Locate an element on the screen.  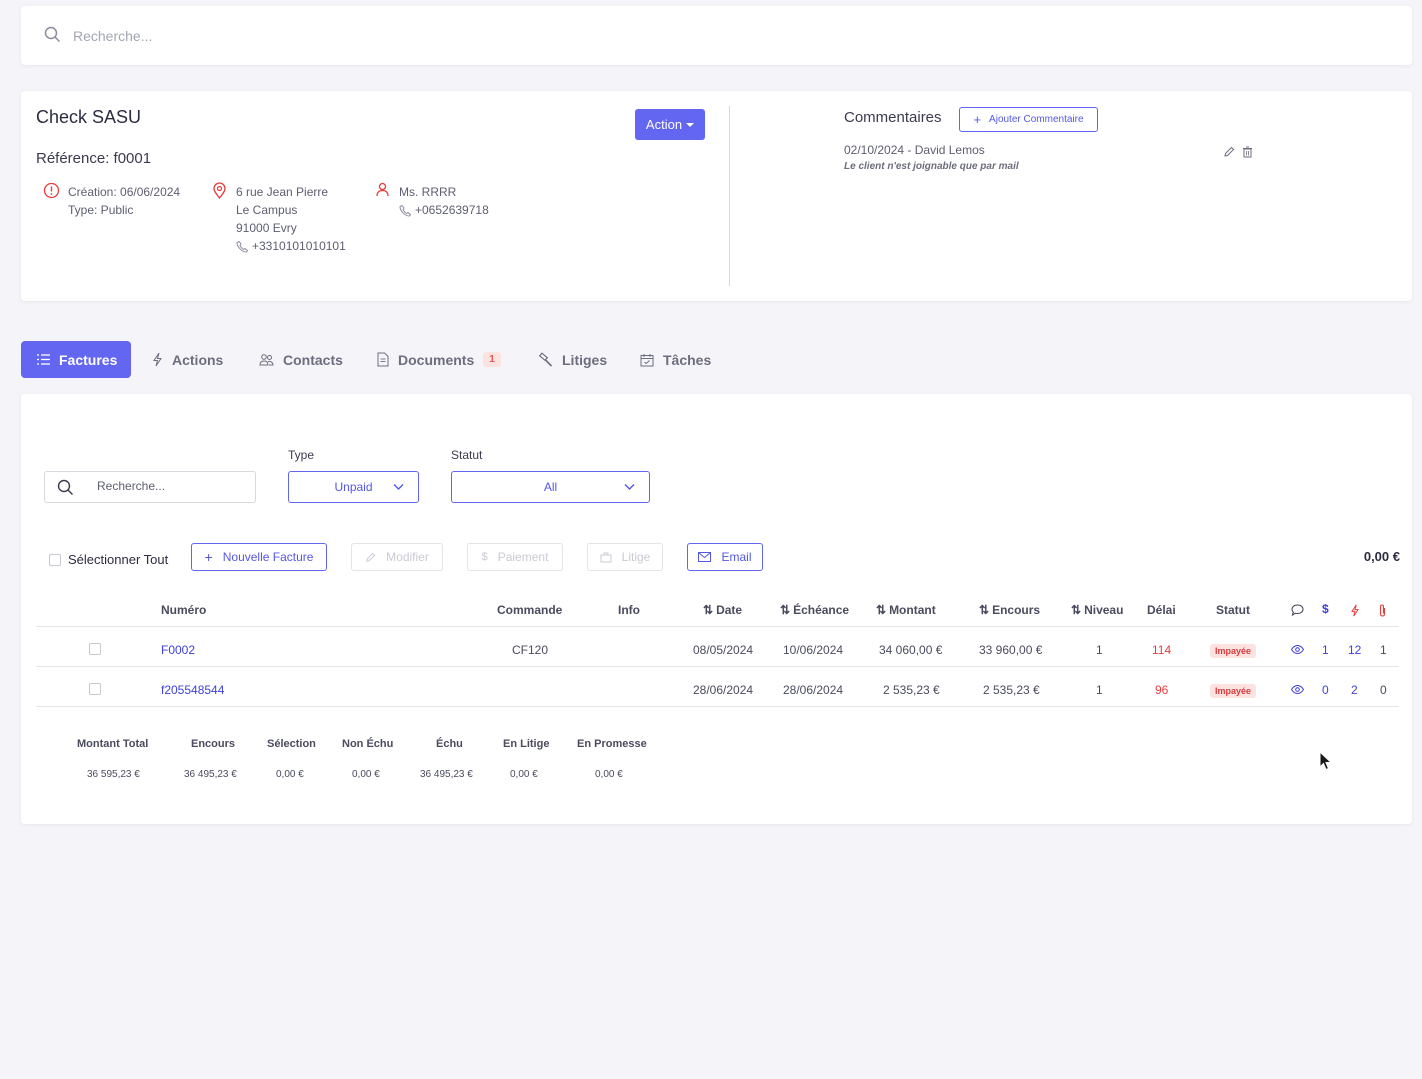
dispute-button: Litige is located at coordinates (625, 557).